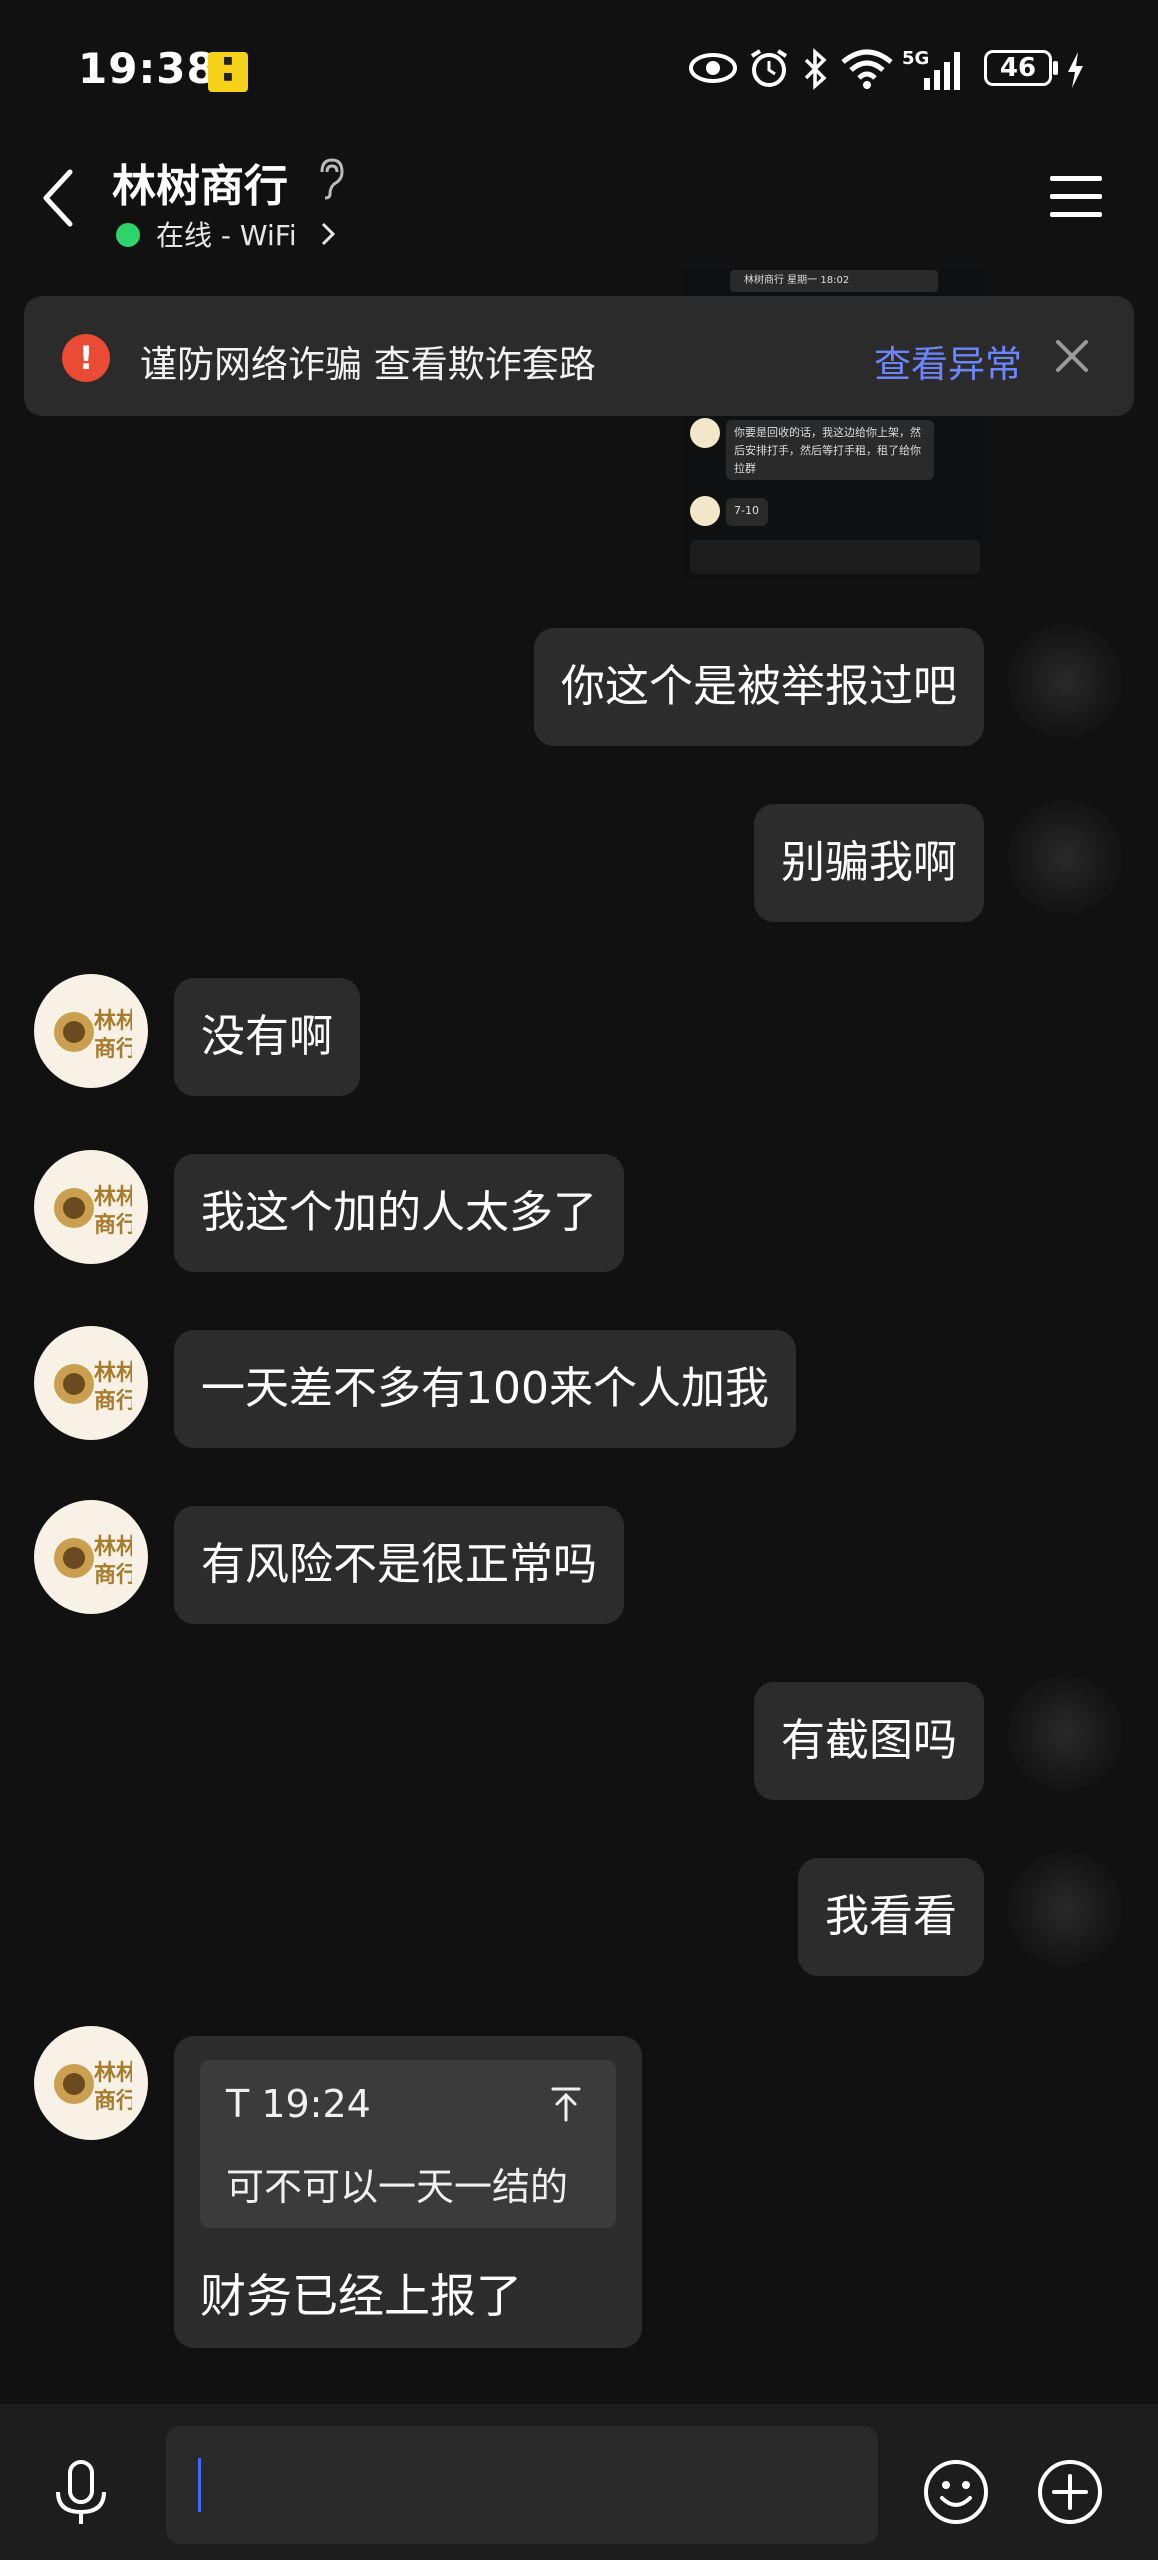 The image size is (1158, 2560). I want to click on ear-icon, so click(331, 178).